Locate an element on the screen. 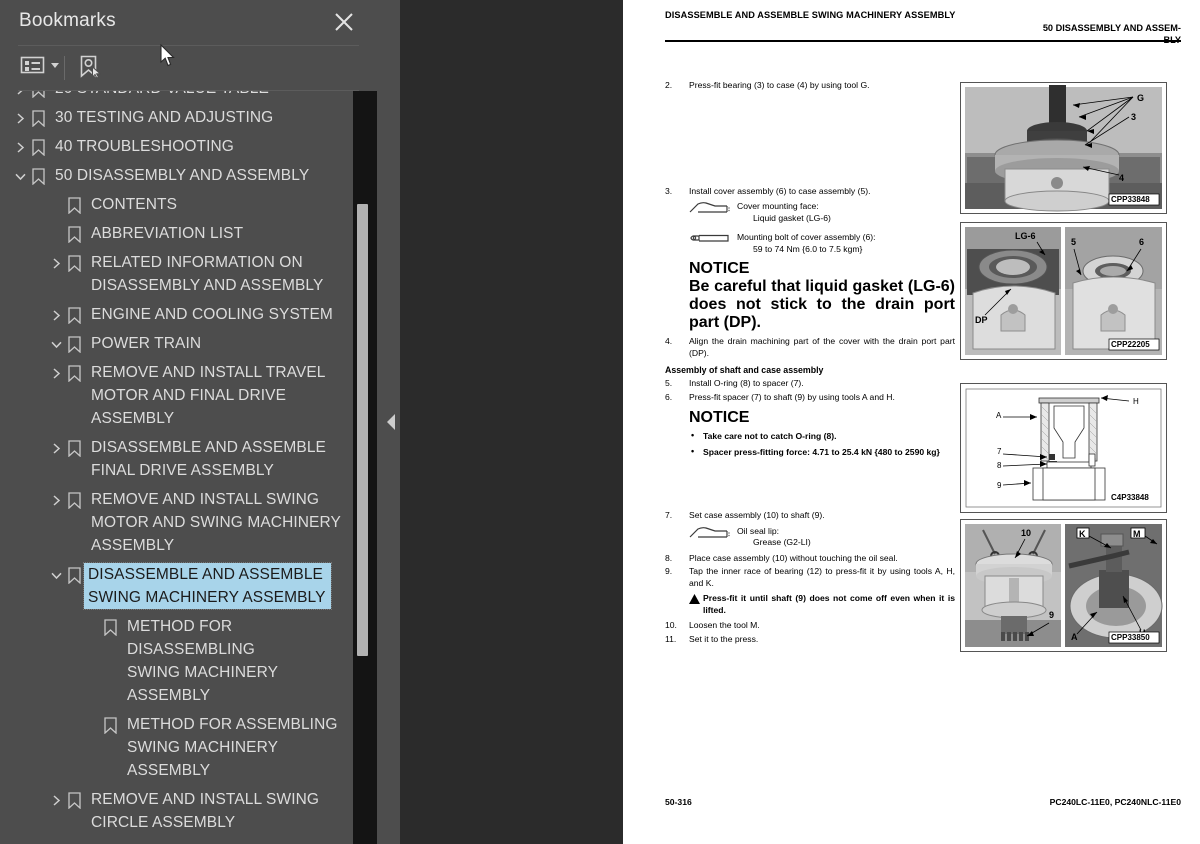 The width and height of the screenshot is (1200, 844). svg-text: CPP22205 is located at coordinates (1130, 344).